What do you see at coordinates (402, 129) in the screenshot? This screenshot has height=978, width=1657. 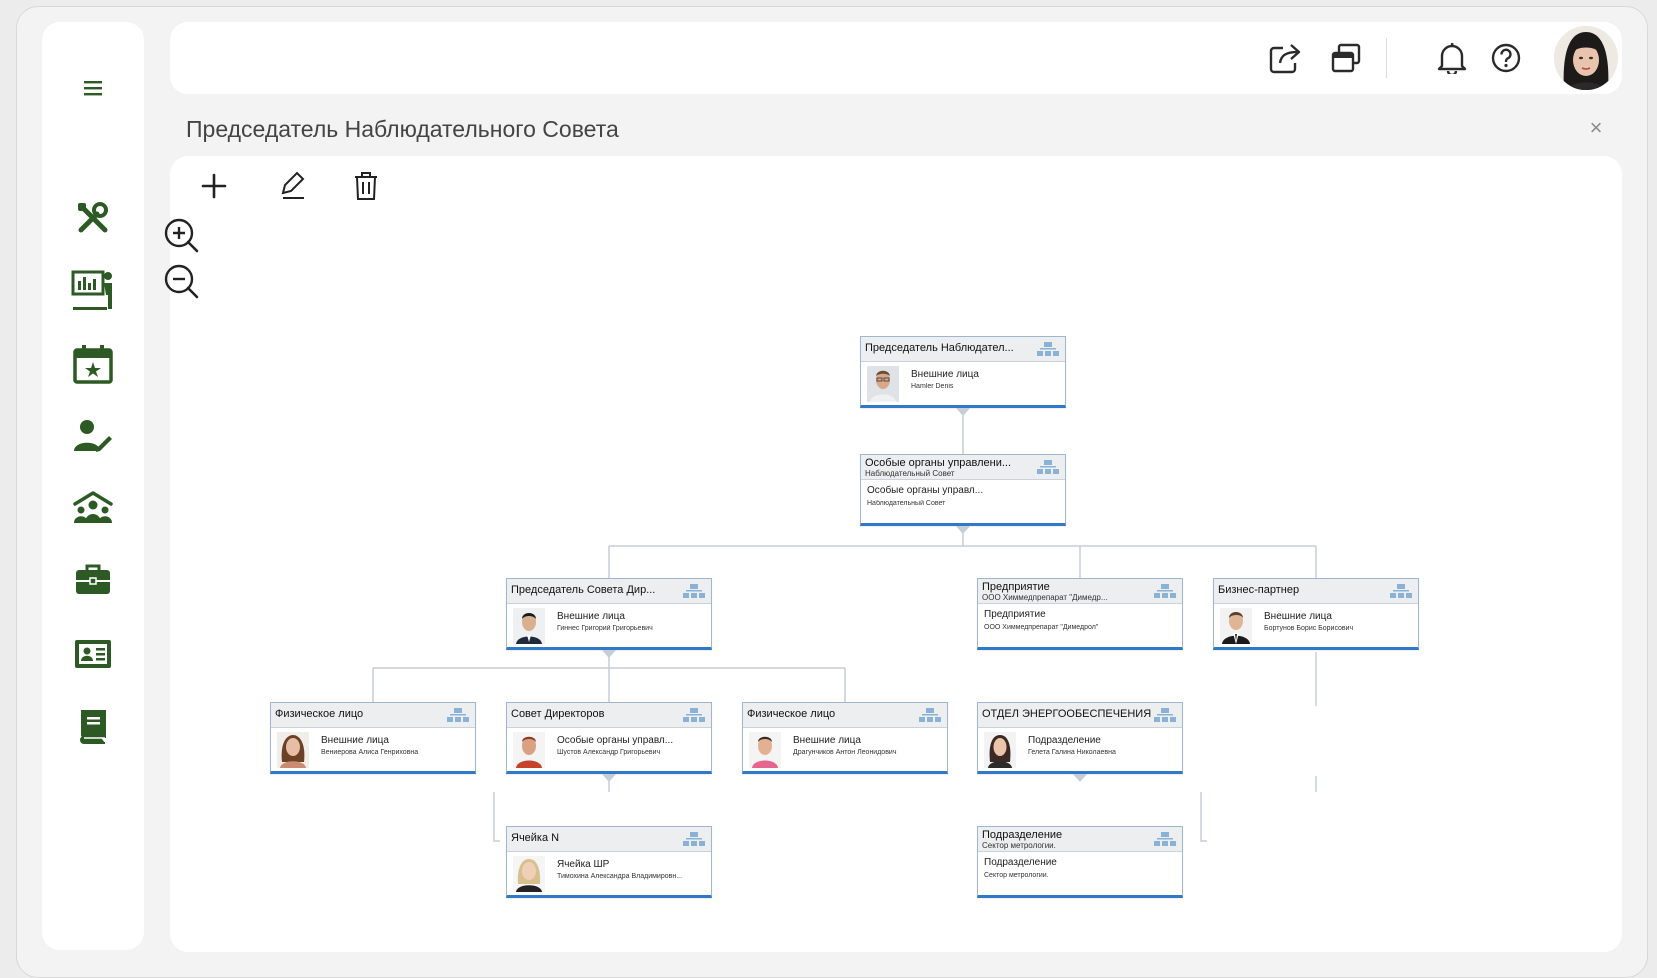 I see `page-title: Председатель Наблюдательного Совета` at bounding box center [402, 129].